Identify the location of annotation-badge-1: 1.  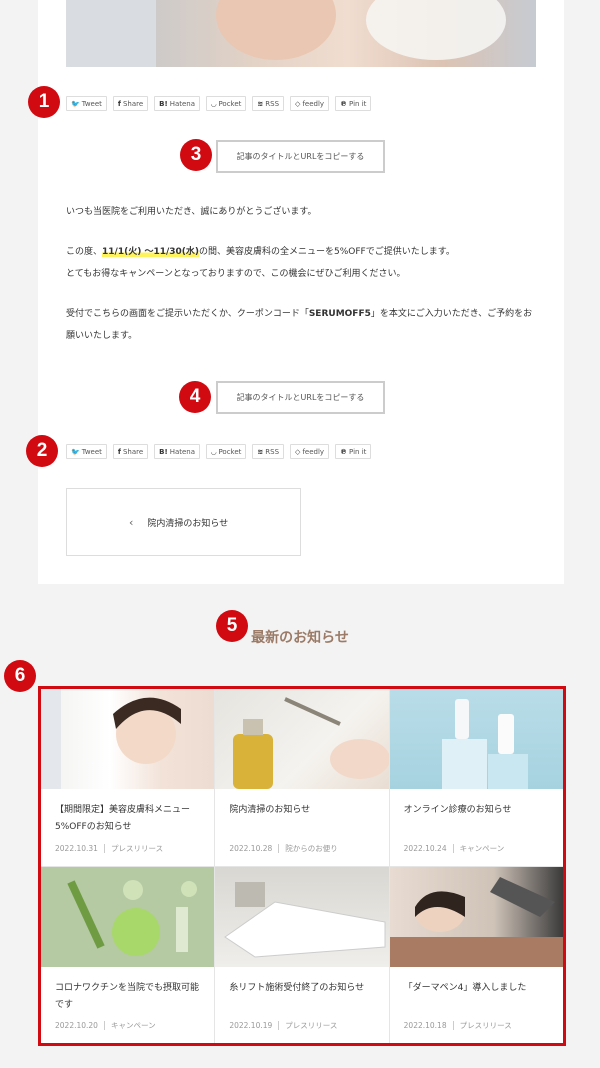
(44, 102).